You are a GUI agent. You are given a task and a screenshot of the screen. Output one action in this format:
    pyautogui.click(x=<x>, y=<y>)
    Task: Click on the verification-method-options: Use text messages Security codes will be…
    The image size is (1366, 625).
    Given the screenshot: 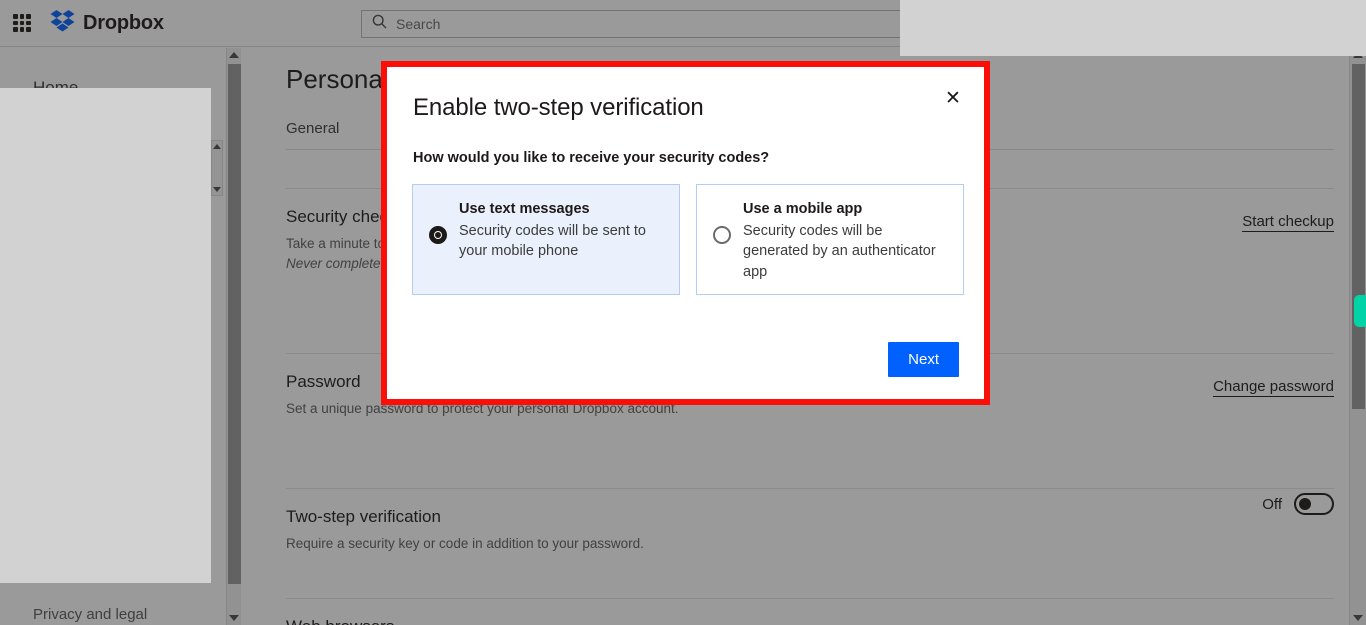 What is the action you would take?
    pyautogui.click(x=688, y=240)
    